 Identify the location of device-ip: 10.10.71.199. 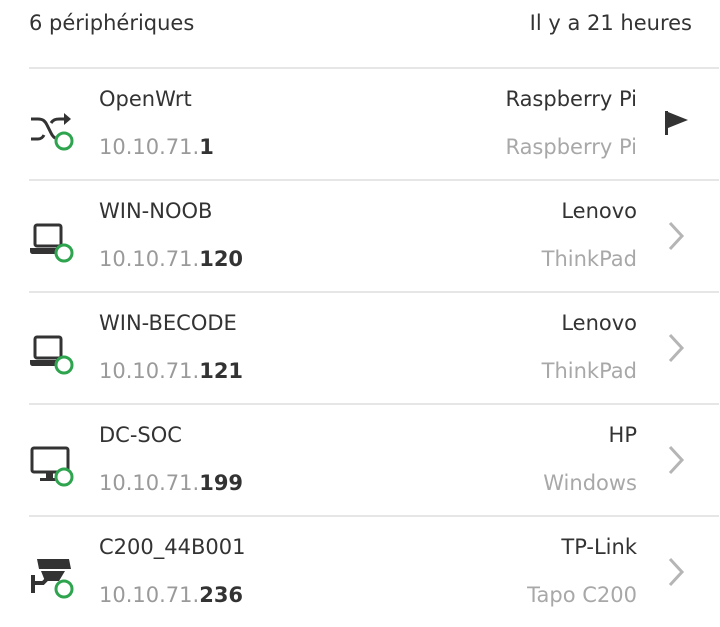
(171, 483).